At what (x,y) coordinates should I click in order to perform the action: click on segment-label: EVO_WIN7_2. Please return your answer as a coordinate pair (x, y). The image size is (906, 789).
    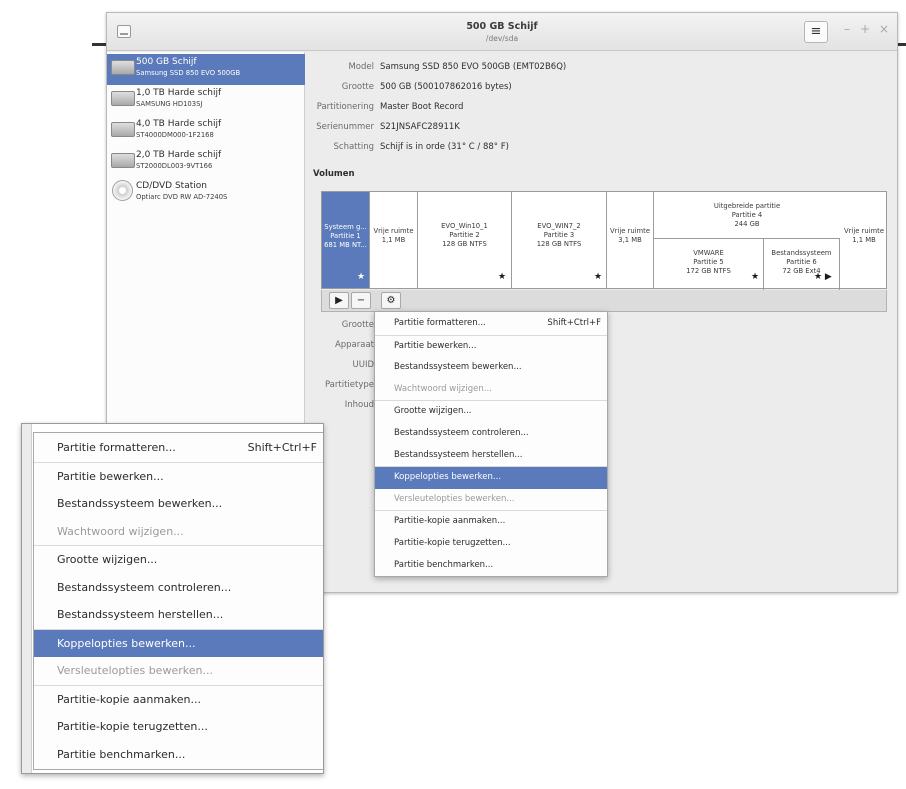
    Looking at the image, I should click on (559, 226).